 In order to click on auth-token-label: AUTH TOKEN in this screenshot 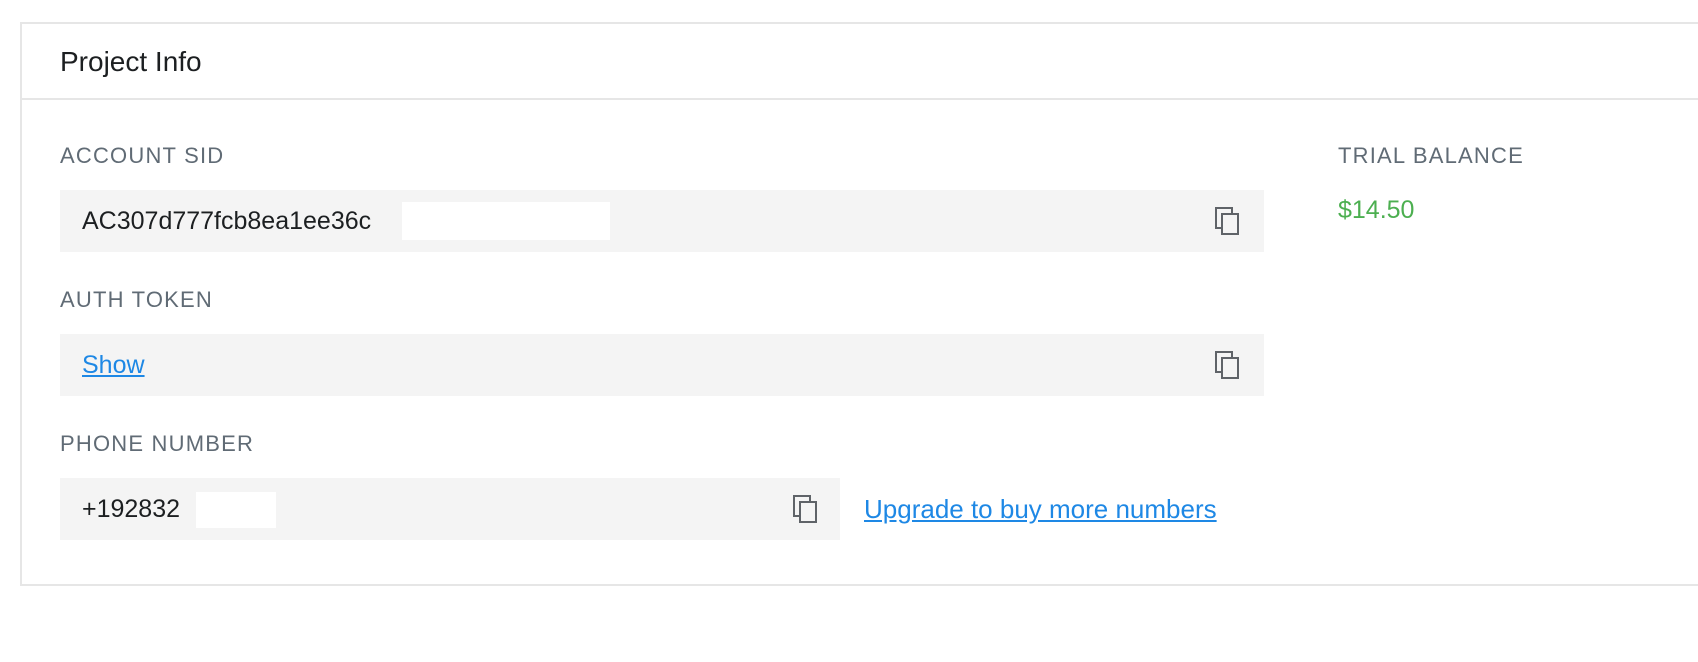, I will do `click(136, 299)`.